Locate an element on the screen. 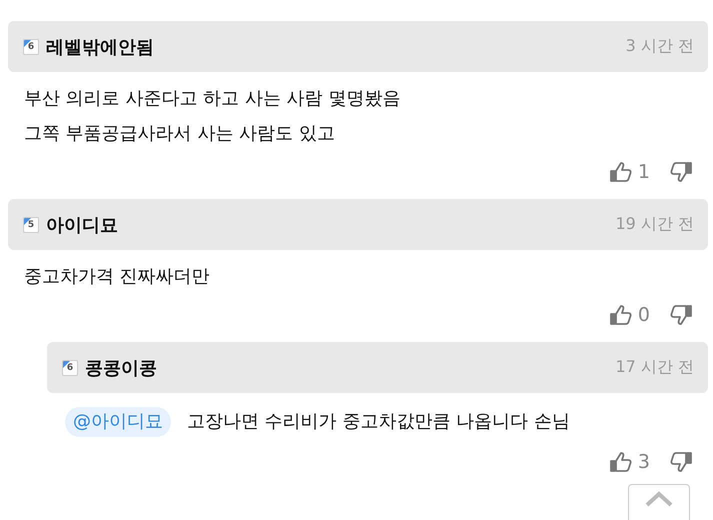  comment-text: 그쪽 부품공급사라서 사는 사람도 있고 is located at coordinates (179, 134).